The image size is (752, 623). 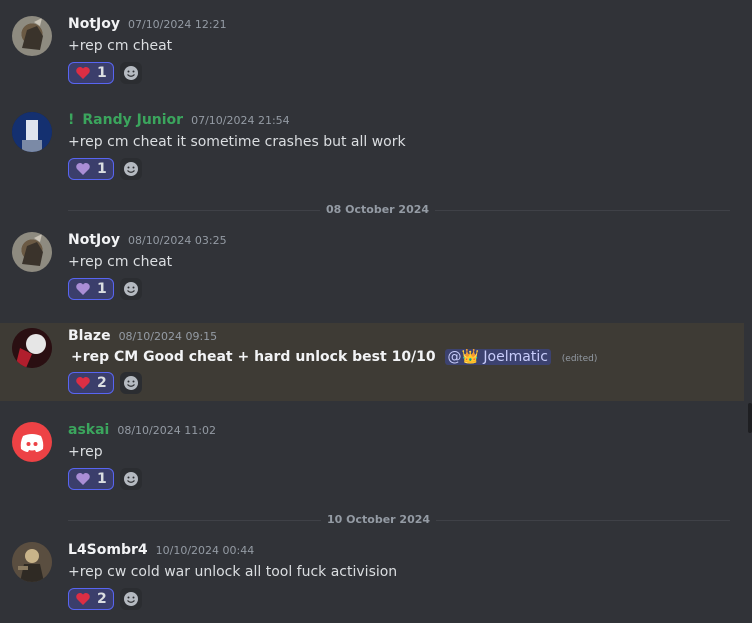 What do you see at coordinates (108, 550) in the screenshot?
I see `username: L4Sombr4` at bounding box center [108, 550].